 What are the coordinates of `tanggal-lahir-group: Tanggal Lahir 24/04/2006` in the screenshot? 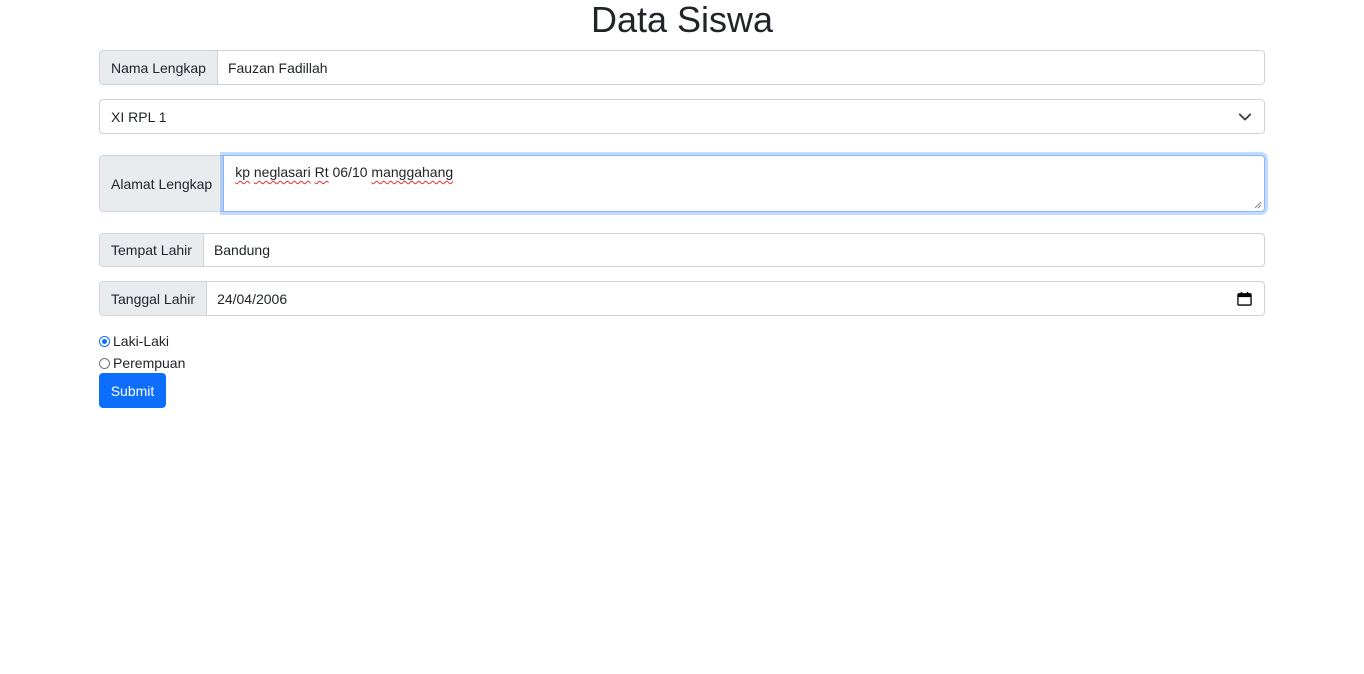 It's located at (682, 298).